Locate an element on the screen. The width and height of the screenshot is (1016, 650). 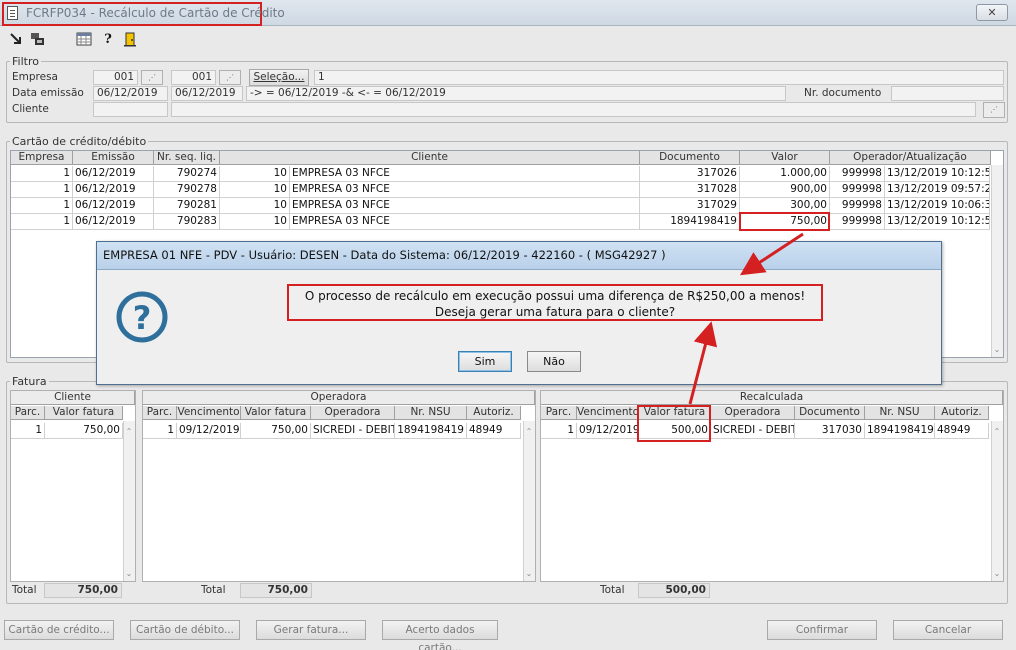
card-row-3-cell-4: EMPRESA 03 NFCE is located at coordinates (465, 222).